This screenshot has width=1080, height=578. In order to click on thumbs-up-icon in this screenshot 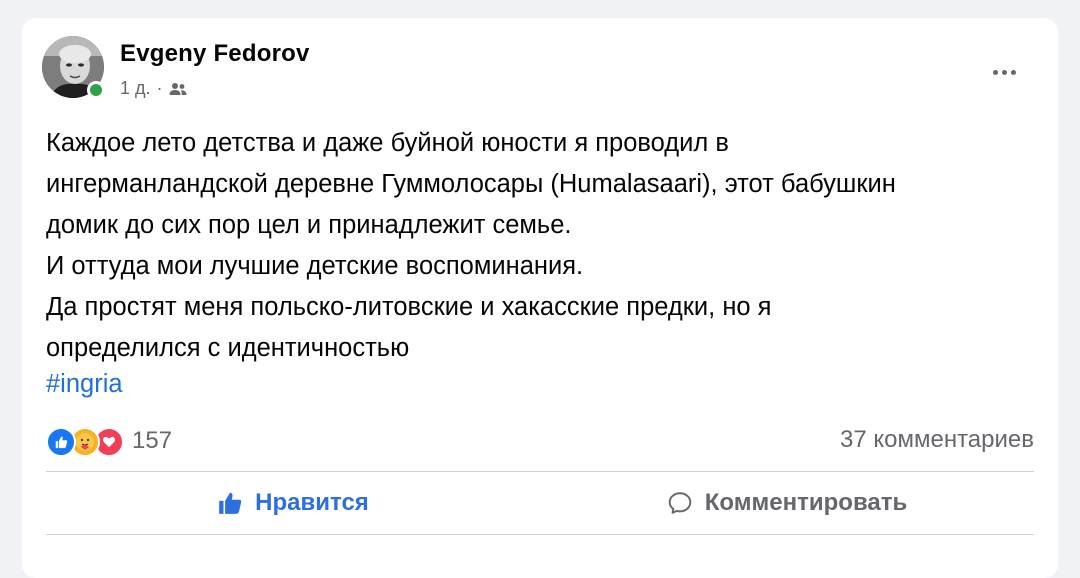, I will do `click(230, 503)`.